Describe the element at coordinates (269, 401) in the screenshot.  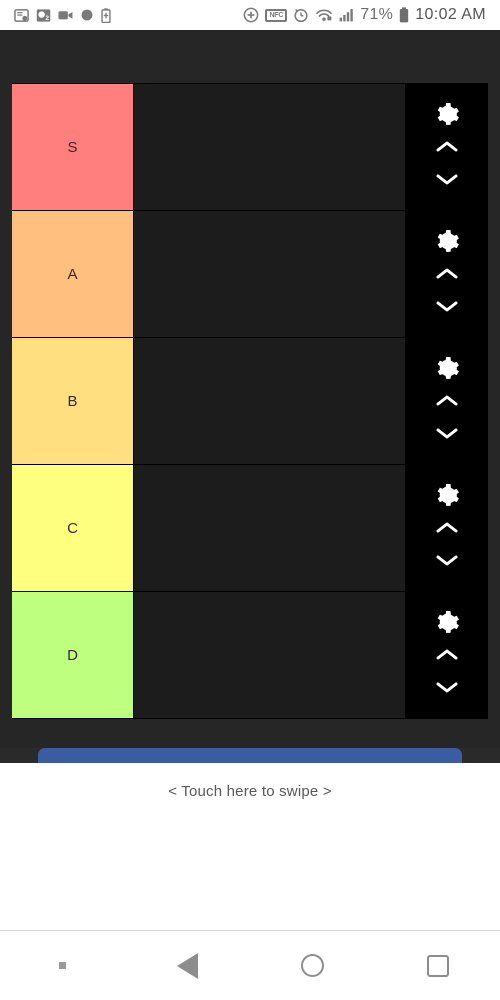
I see `tier-dropzone-b` at that location.